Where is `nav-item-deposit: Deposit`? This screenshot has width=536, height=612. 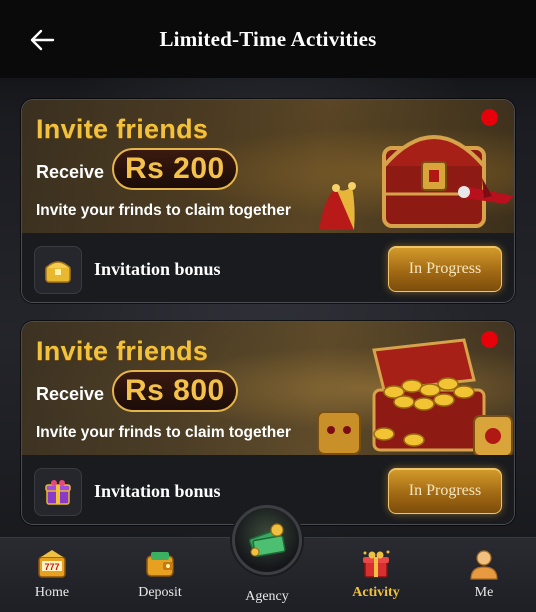 nav-item-deposit: Deposit is located at coordinates (160, 578).